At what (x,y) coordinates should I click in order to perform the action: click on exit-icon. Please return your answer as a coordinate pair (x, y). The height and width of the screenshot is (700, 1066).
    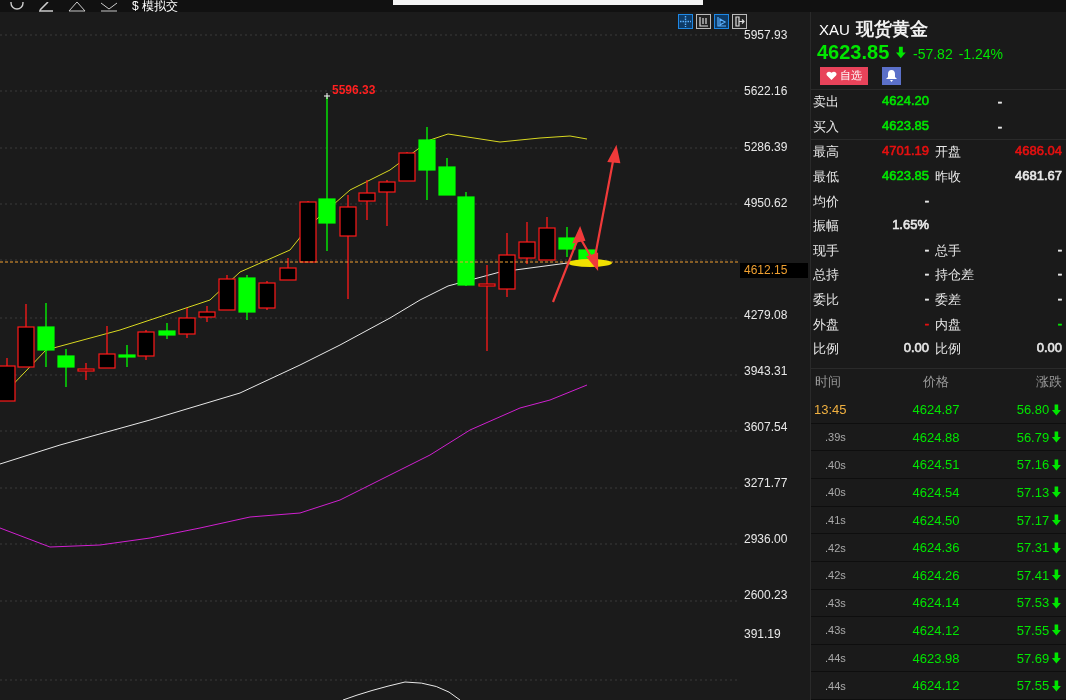
    Looking at the image, I should click on (739, 21).